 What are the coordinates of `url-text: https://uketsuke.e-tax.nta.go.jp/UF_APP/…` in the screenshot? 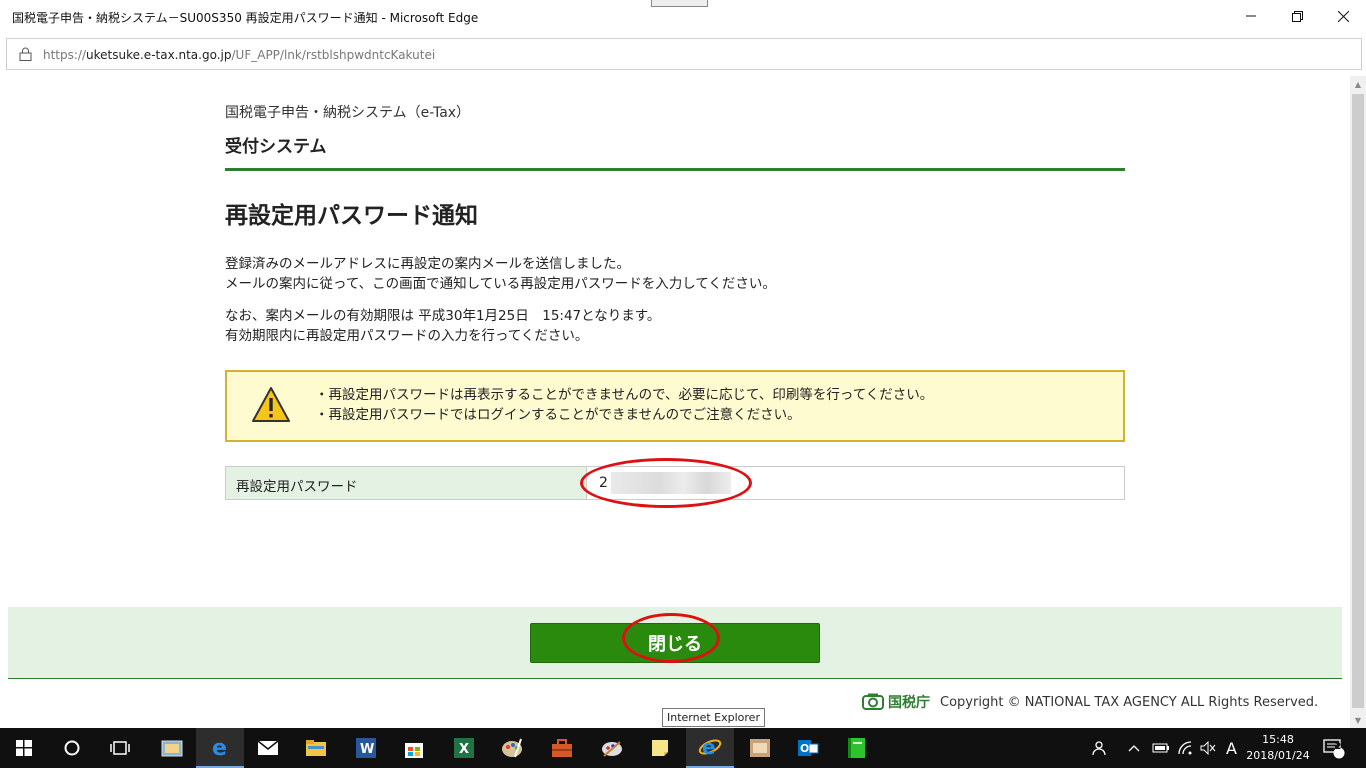 It's located at (239, 55).